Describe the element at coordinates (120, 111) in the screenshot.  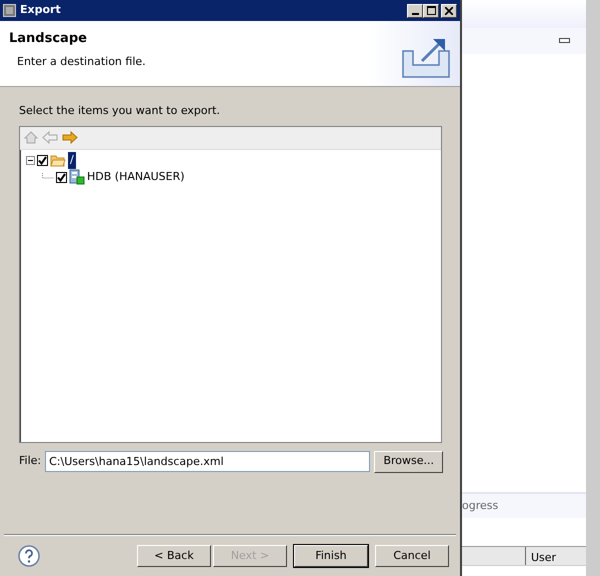
I see `instruction-text: Select the items you want to export.` at that location.